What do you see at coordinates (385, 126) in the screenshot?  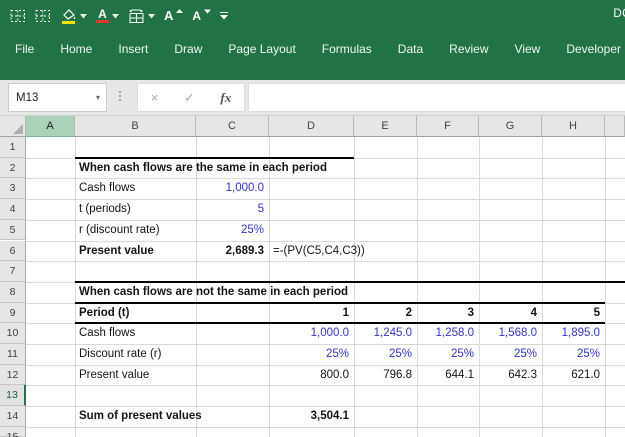 I see `column-header-E: E` at bounding box center [385, 126].